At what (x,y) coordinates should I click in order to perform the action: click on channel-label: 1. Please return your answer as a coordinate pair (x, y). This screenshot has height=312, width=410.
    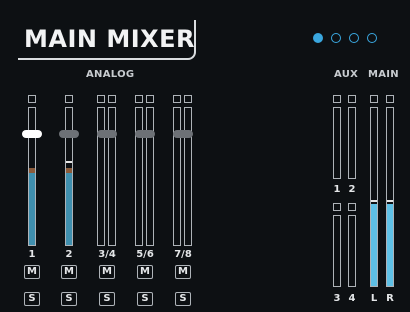
    Looking at the image, I should click on (32, 254).